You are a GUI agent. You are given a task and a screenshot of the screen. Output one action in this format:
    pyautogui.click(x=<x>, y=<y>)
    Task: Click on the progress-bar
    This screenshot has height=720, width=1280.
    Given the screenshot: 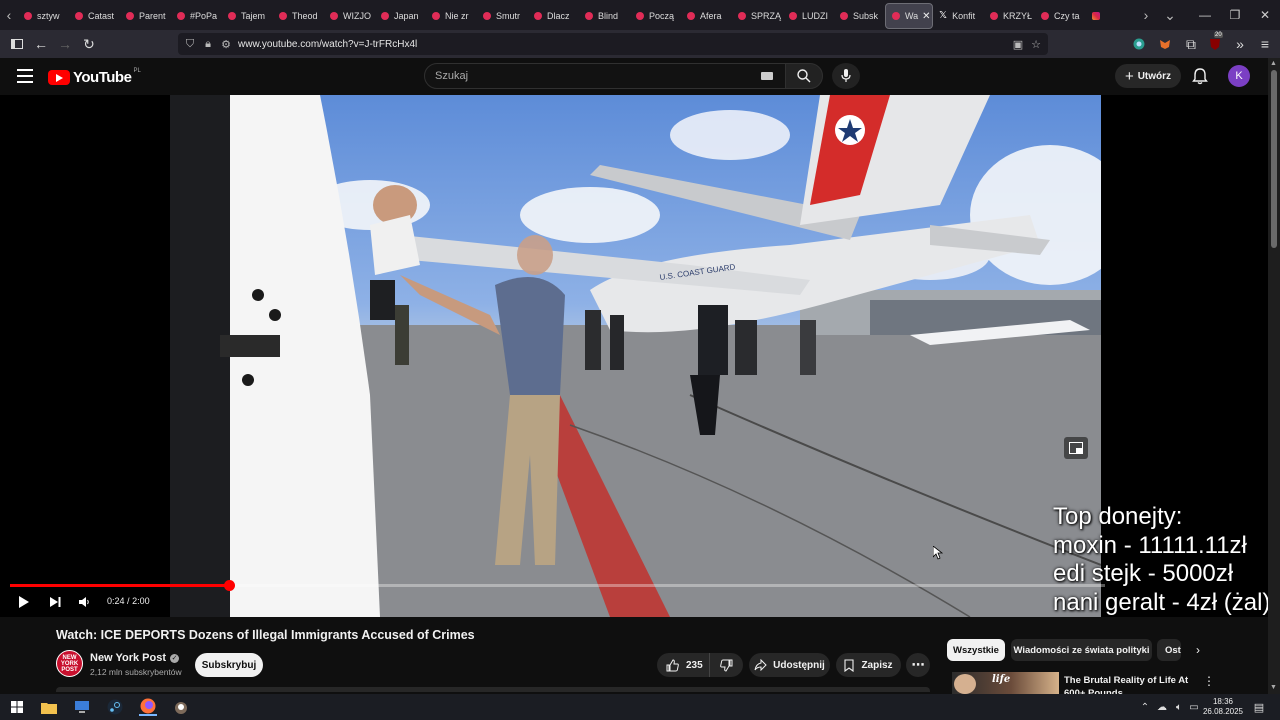 What is the action you would take?
    pyautogui.click(x=557, y=585)
    